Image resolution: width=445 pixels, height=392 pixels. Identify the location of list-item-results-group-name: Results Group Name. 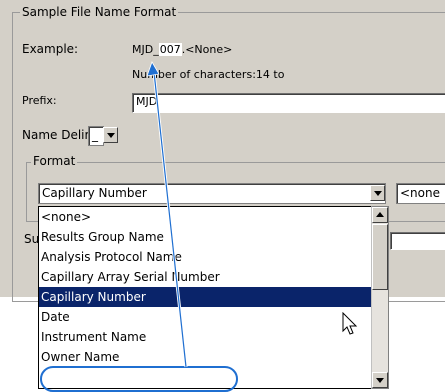
(205, 237).